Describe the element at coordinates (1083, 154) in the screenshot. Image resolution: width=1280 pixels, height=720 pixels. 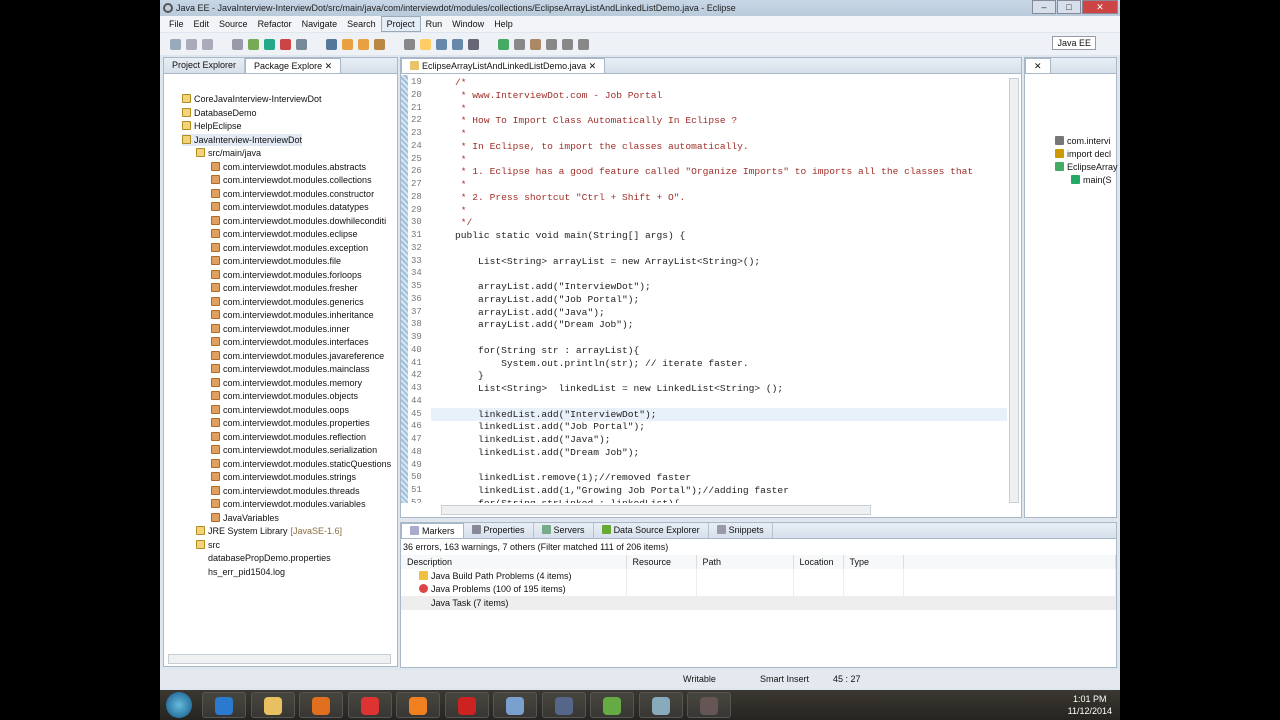
I see `outline-item: import decl` at that location.